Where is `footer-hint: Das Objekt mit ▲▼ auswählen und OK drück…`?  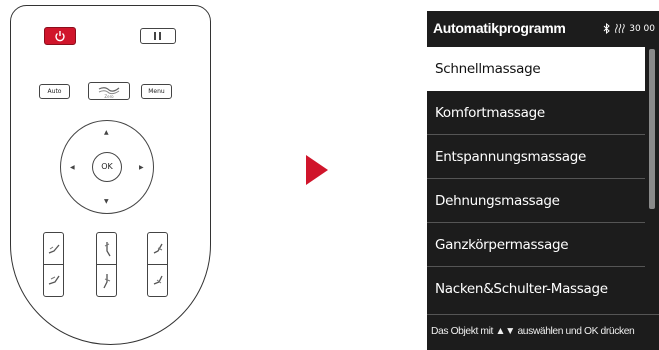 footer-hint: Das Objekt mit ▲▼ auswählen und OK drück… is located at coordinates (533, 331).